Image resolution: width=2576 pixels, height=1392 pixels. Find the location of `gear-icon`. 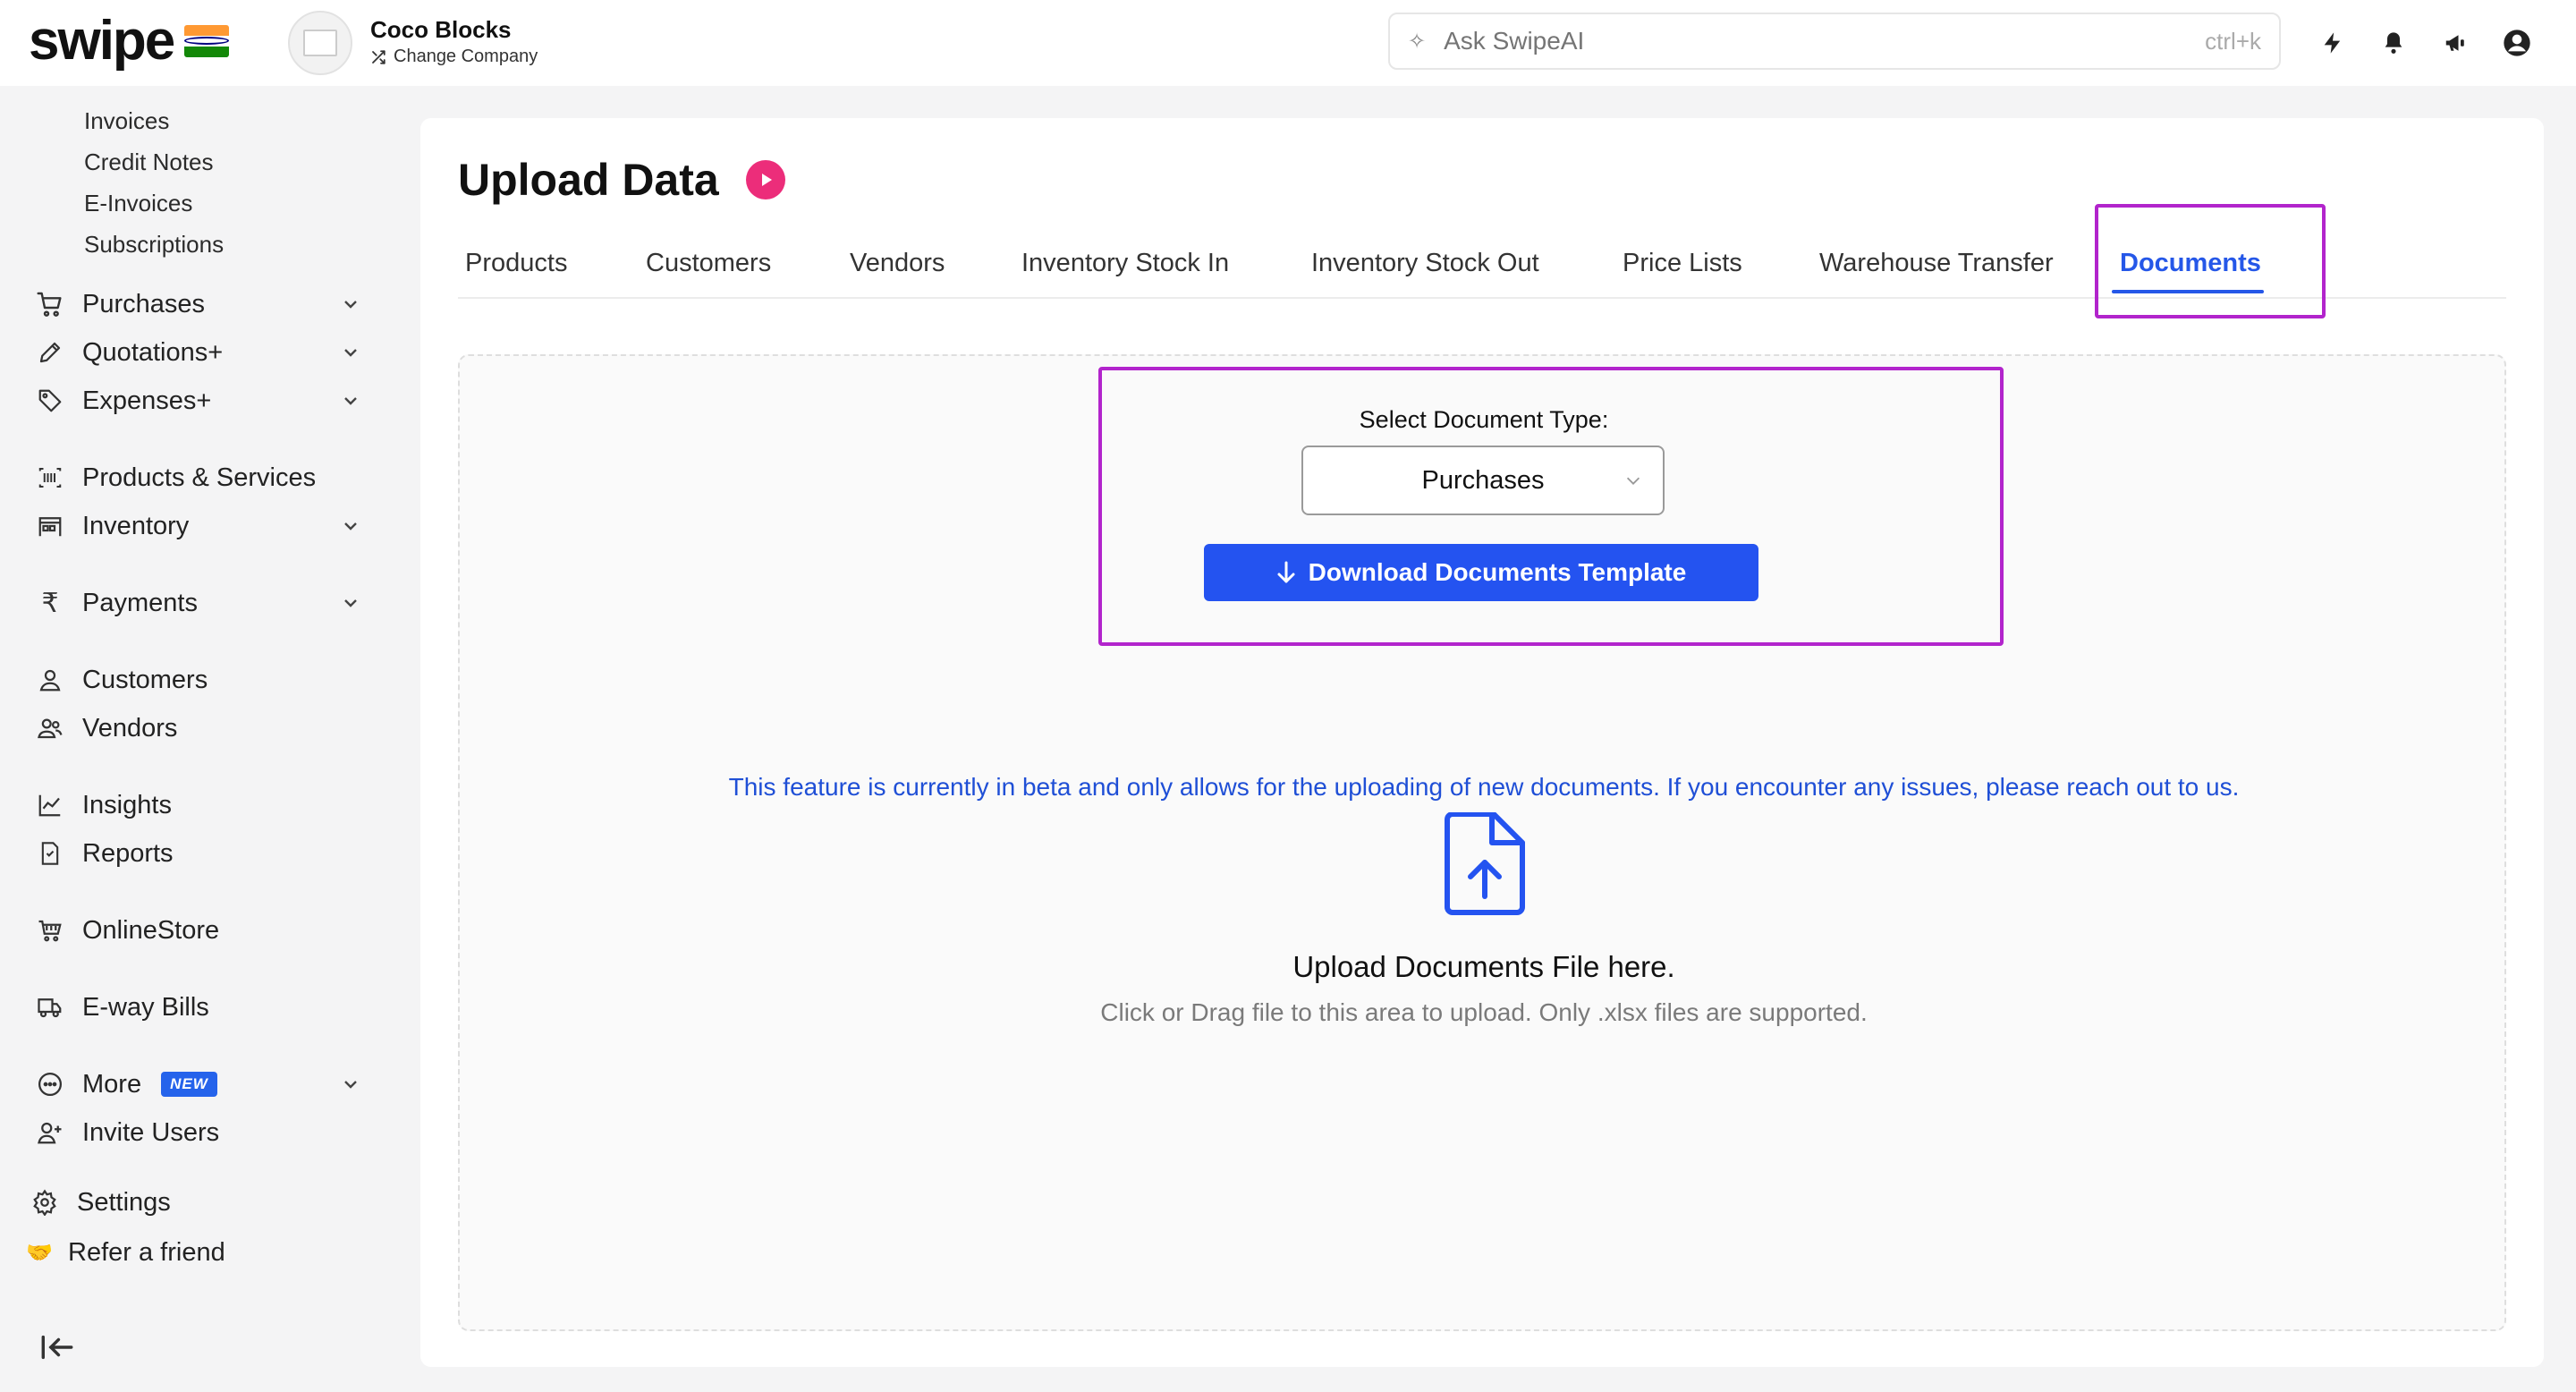

gear-icon is located at coordinates (45, 1202).